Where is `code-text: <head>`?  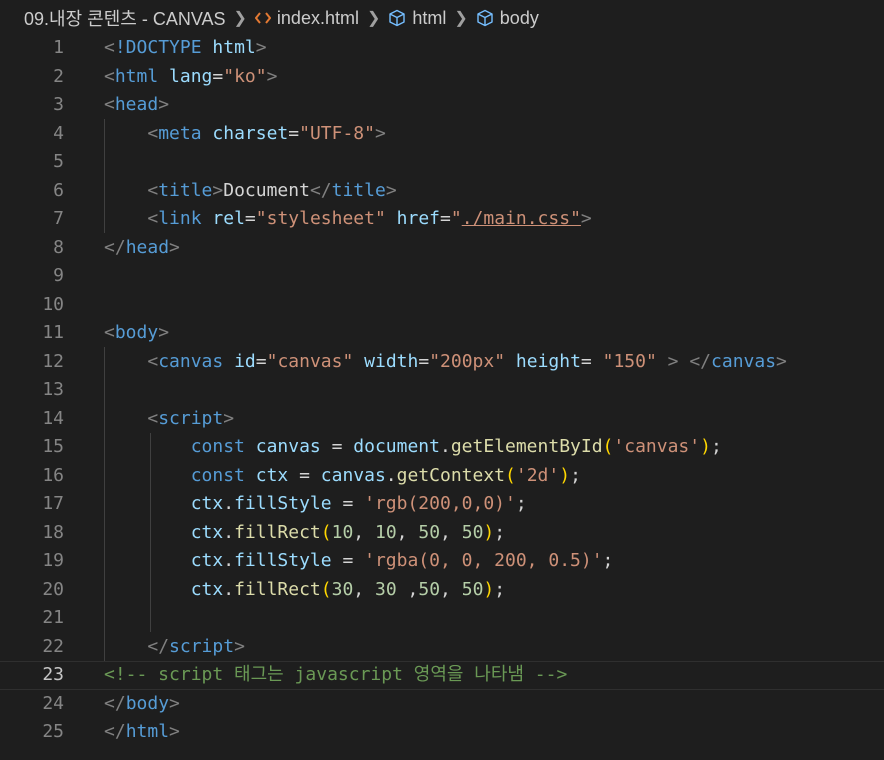 code-text: <head> is located at coordinates (136, 105).